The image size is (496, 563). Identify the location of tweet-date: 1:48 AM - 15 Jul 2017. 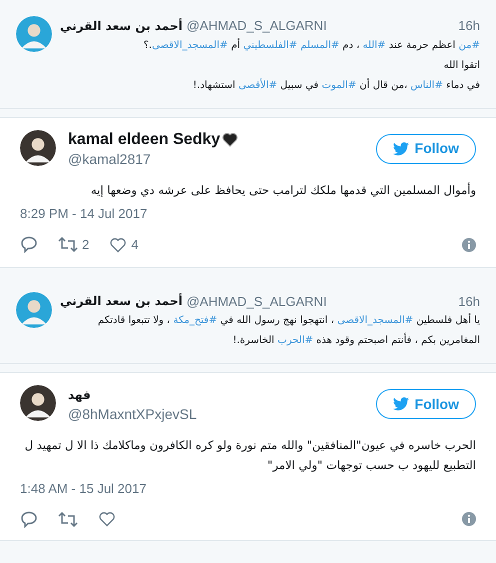
(248, 488).